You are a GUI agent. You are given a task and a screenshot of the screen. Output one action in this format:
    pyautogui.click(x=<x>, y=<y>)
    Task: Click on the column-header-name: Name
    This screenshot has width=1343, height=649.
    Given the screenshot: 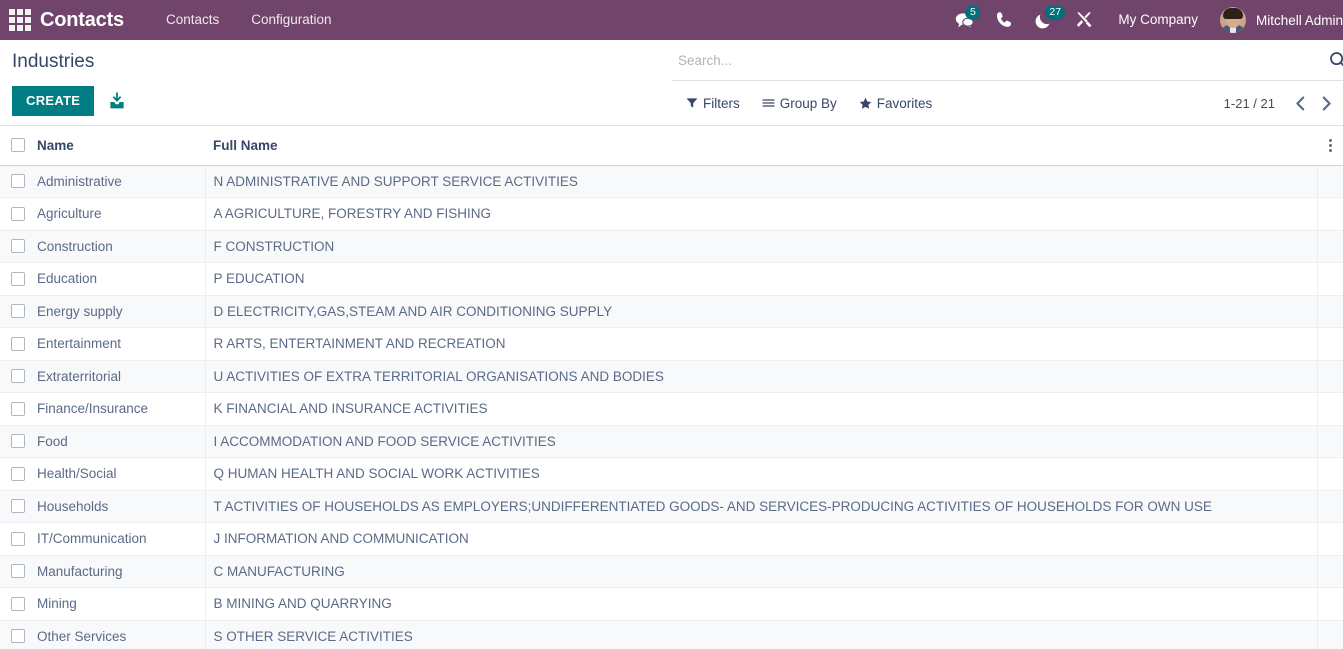 What is the action you would take?
    pyautogui.click(x=121, y=146)
    